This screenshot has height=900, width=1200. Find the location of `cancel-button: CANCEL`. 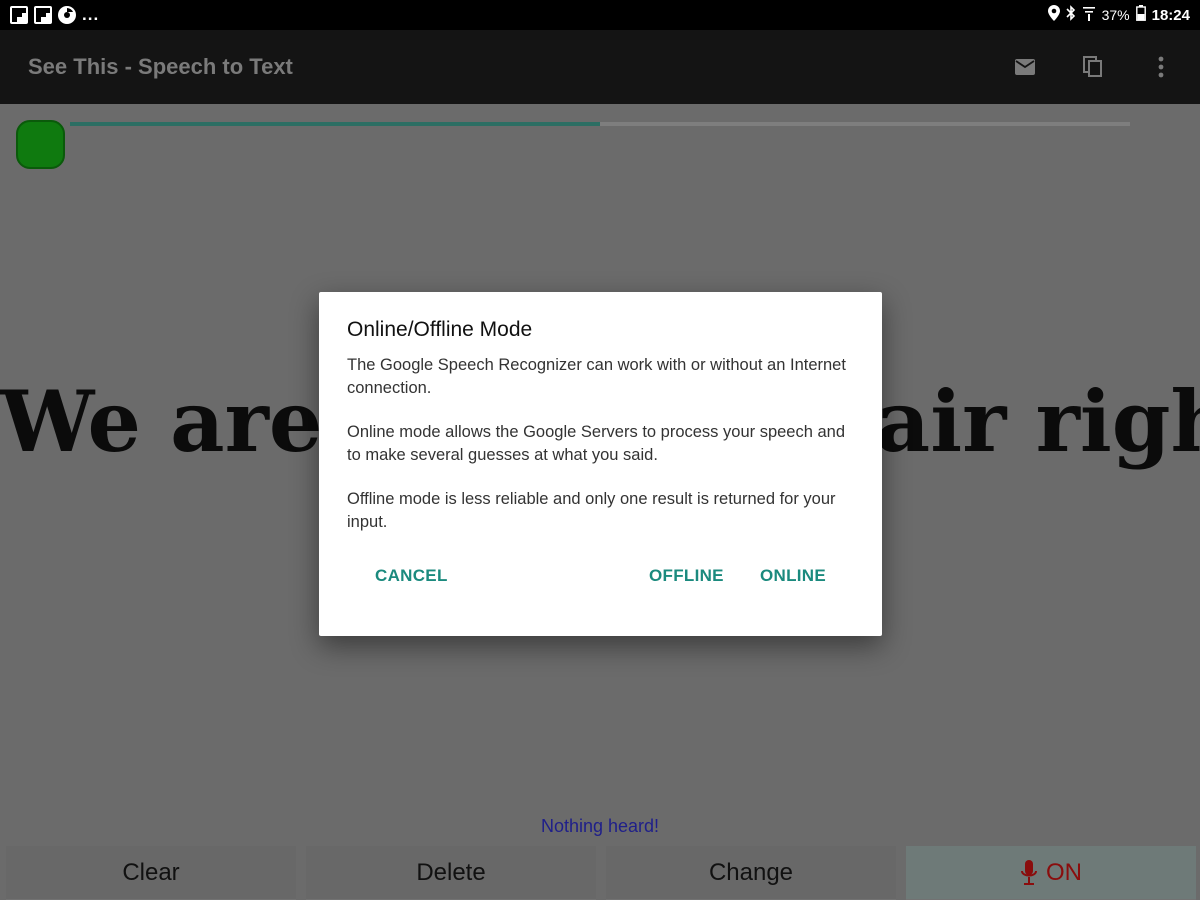

cancel-button: CANCEL is located at coordinates (411, 576).